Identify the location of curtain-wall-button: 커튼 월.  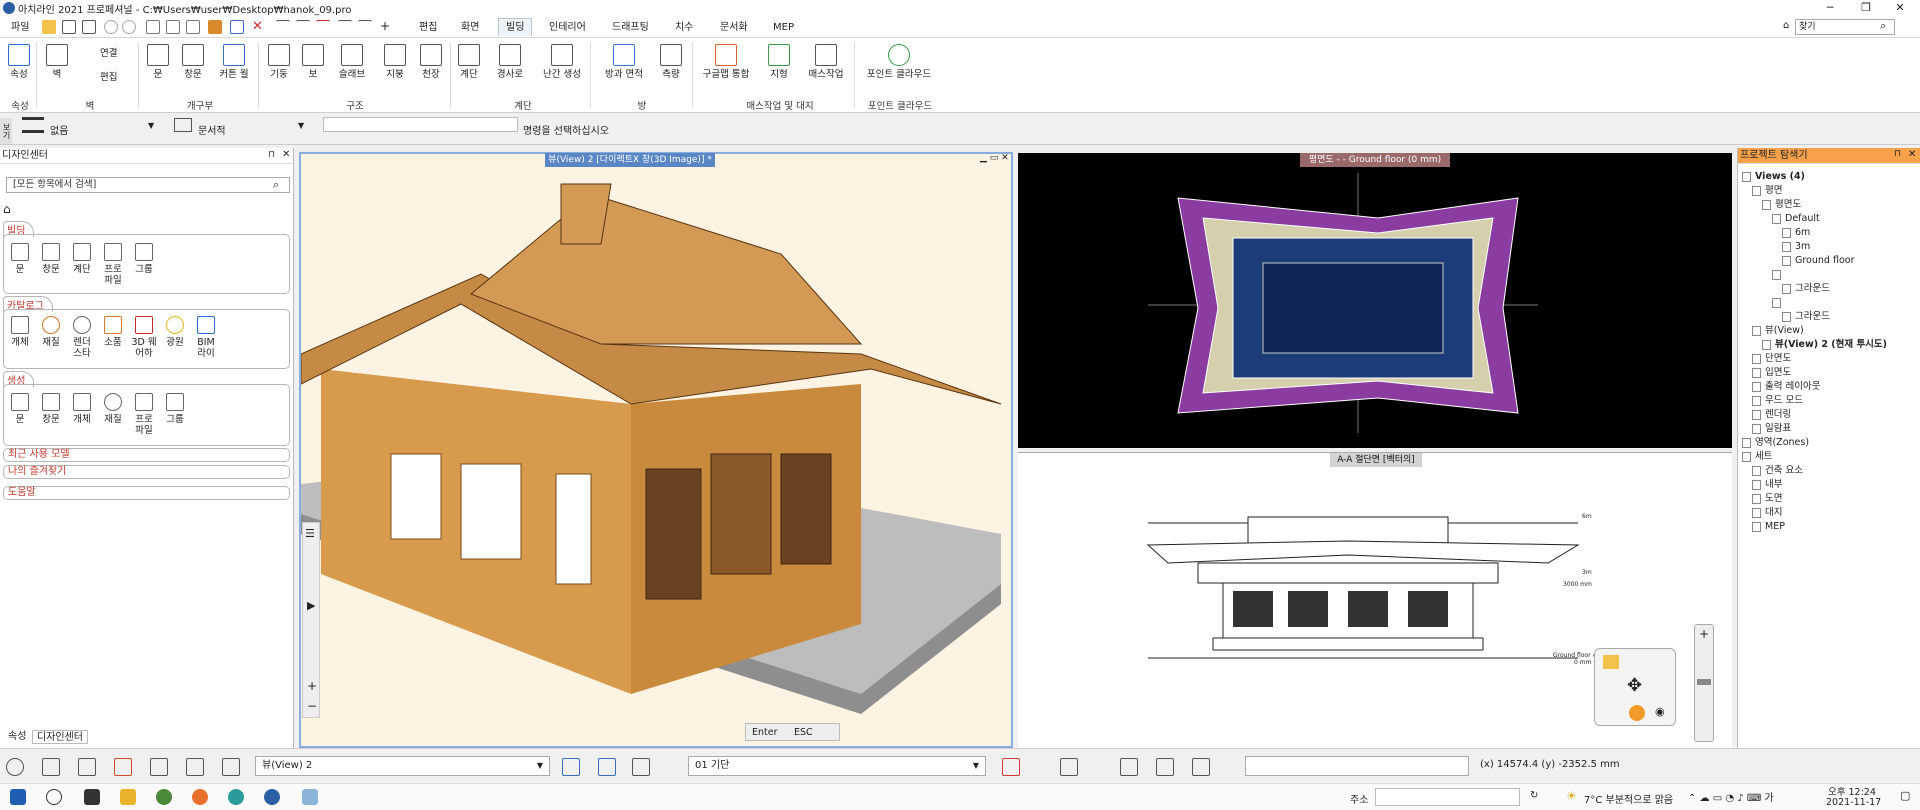
(234, 62).